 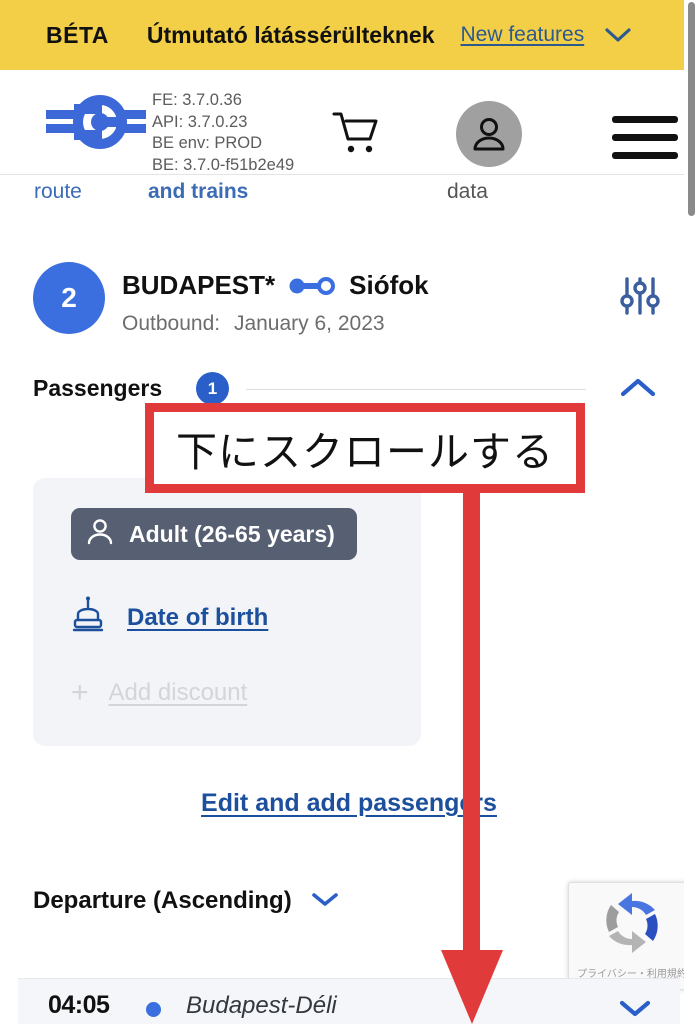 What do you see at coordinates (309, 323) in the screenshot?
I see `route-date-value: January 6, 2023` at bounding box center [309, 323].